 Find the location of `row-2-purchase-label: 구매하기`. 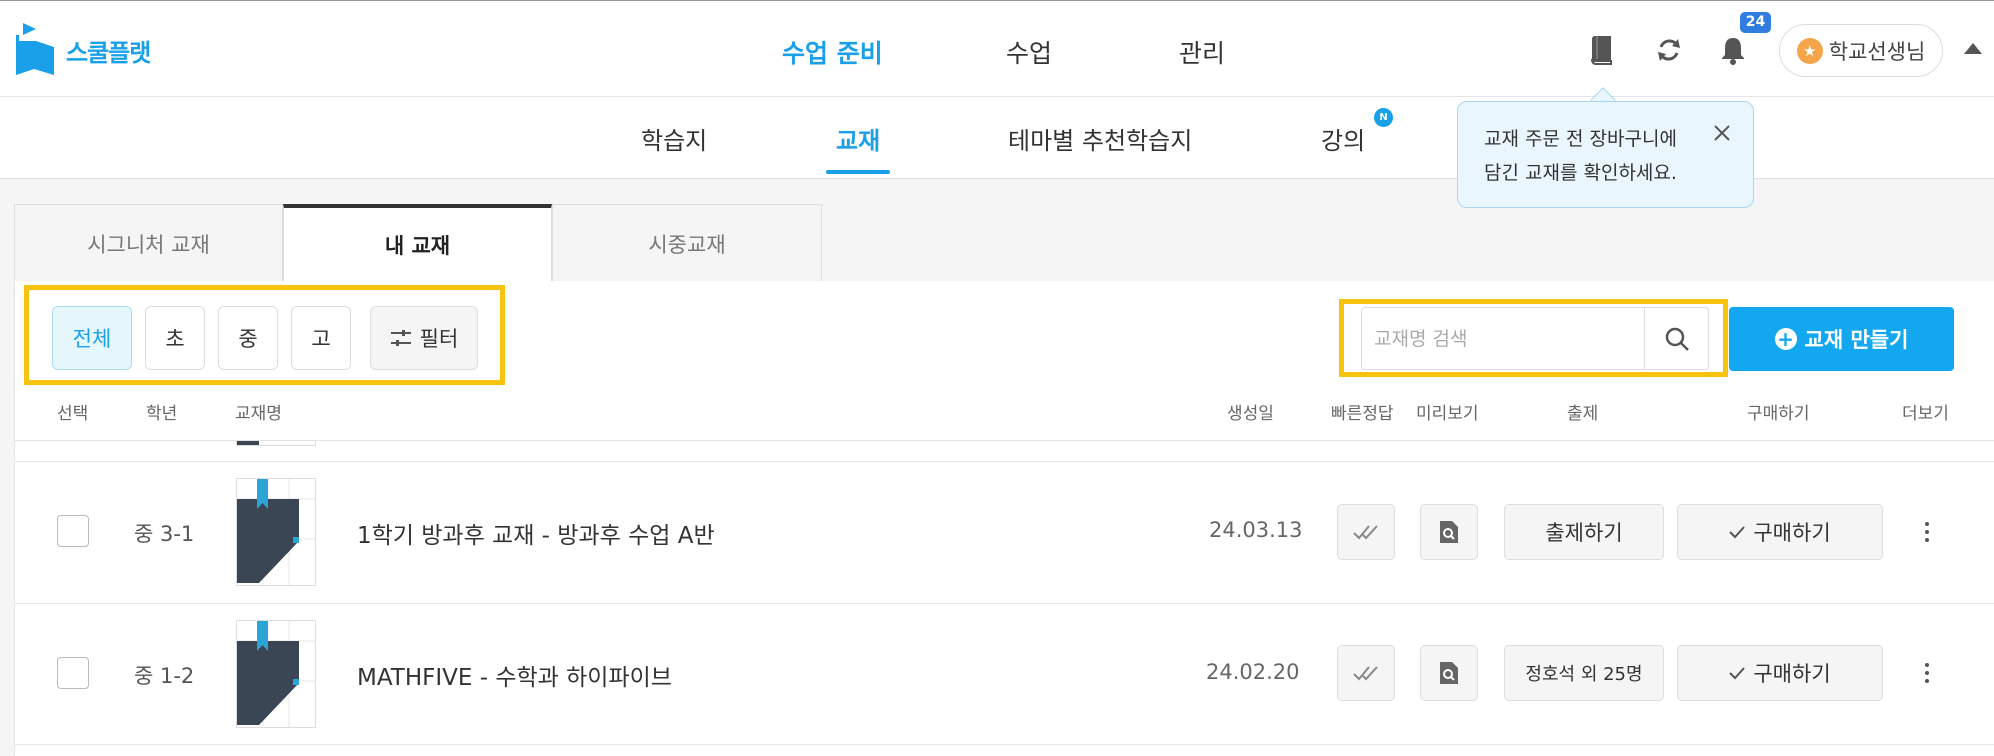

row-2-purchase-label: 구매하기 is located at coordinates (1792, 674).